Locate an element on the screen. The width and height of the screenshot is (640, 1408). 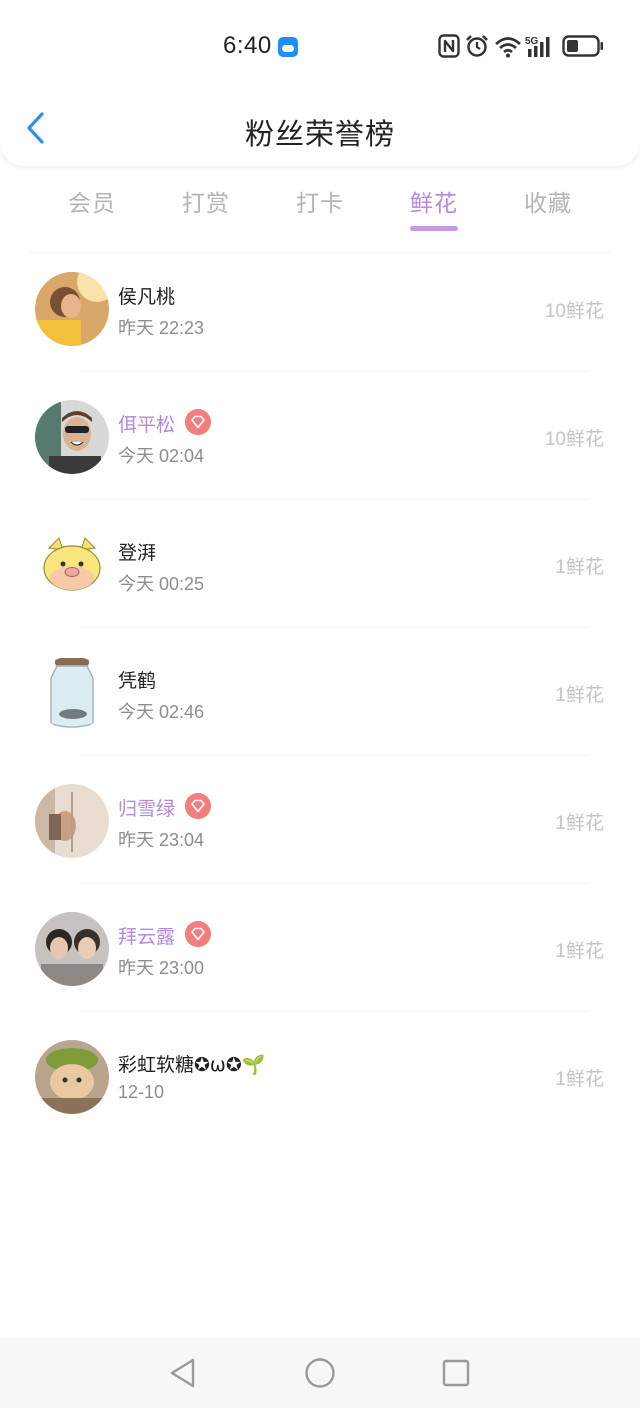
circle-home-icon is located at coordinates (320, 1373).